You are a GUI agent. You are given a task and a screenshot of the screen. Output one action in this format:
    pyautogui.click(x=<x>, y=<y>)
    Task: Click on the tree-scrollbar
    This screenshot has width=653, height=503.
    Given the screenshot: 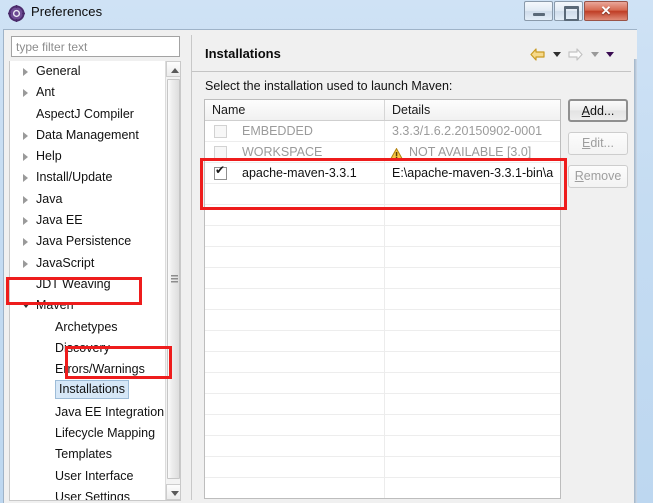 What is the action you would take?
    pyautogui.click(x=172, y=280)
    